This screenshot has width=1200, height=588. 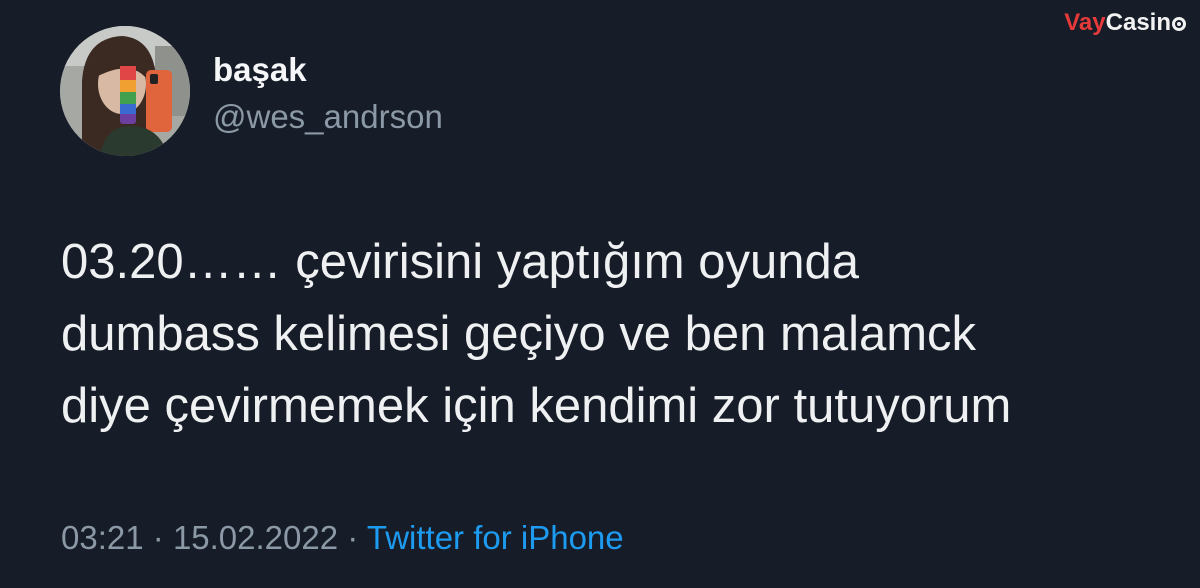 I want to click on user-handle: @wes_andrson, so click(x=328, y=117).